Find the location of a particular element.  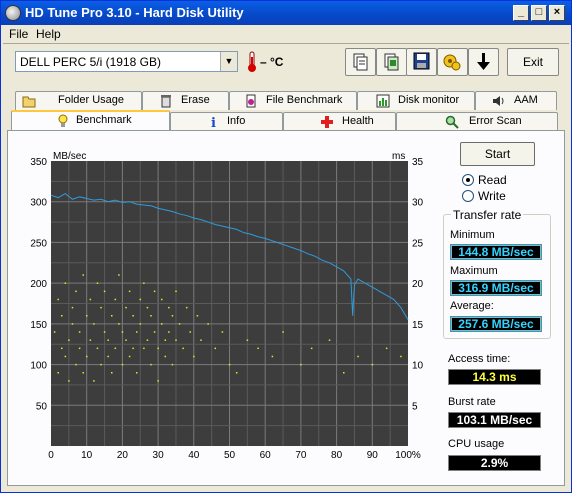

chevron-down-icon: ▼ is located at coordinates (228, 61).